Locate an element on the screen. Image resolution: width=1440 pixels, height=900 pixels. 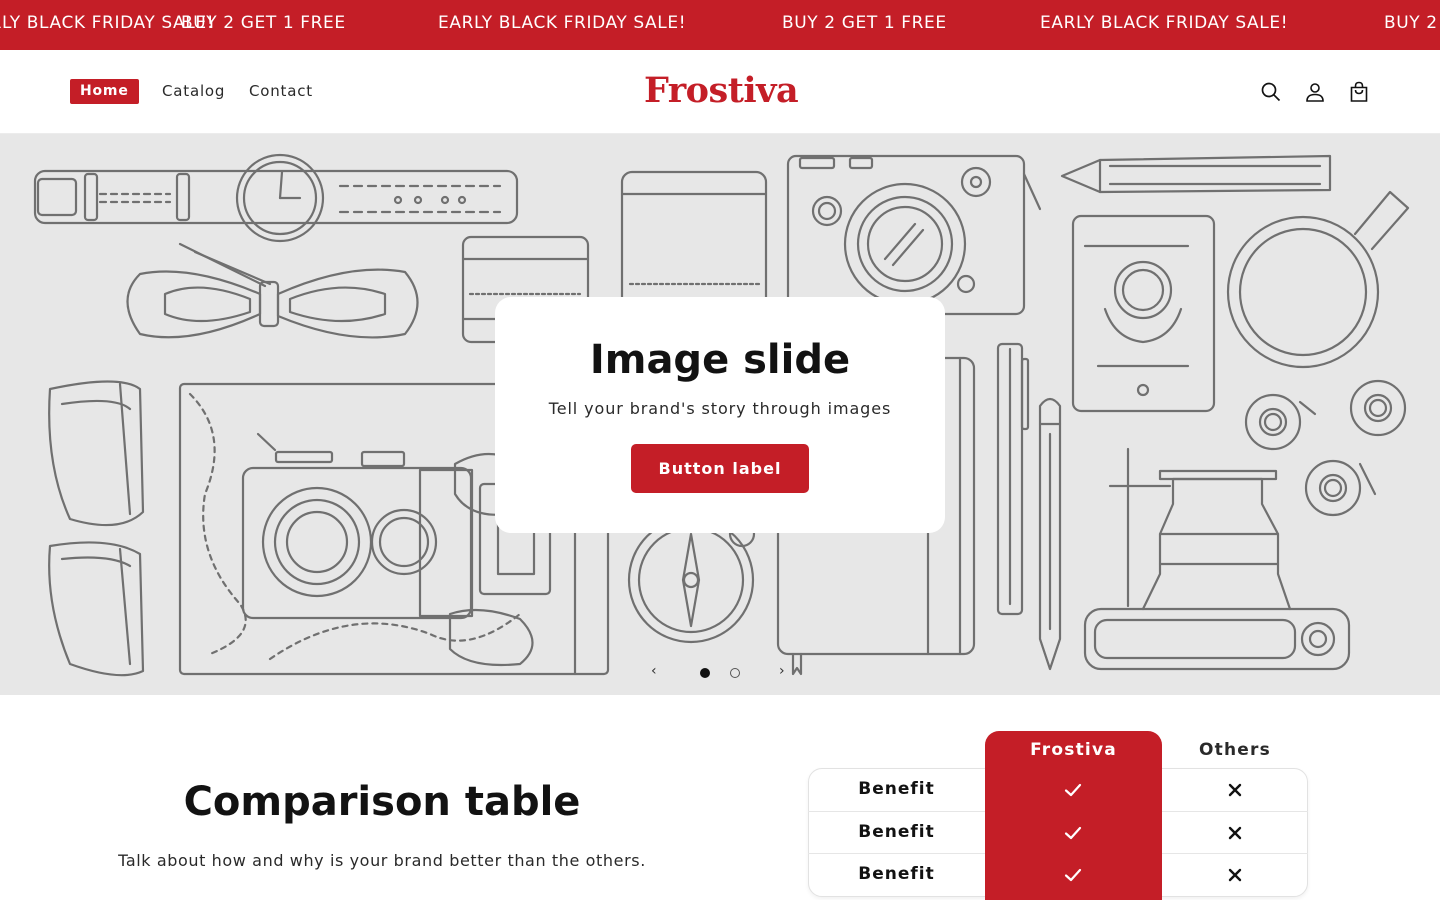
site-header: Home Catalog Contact Frostiva is located at coordinates (720, 92).